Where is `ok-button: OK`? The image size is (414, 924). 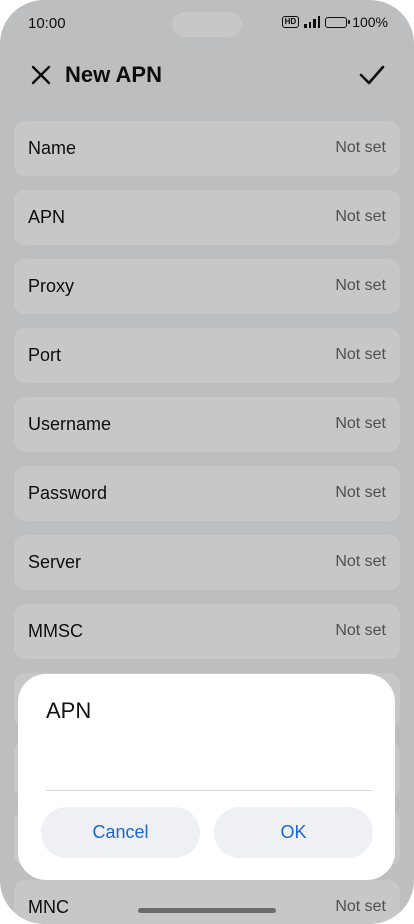 ok-button: OK is located at coordinates (293, 832).